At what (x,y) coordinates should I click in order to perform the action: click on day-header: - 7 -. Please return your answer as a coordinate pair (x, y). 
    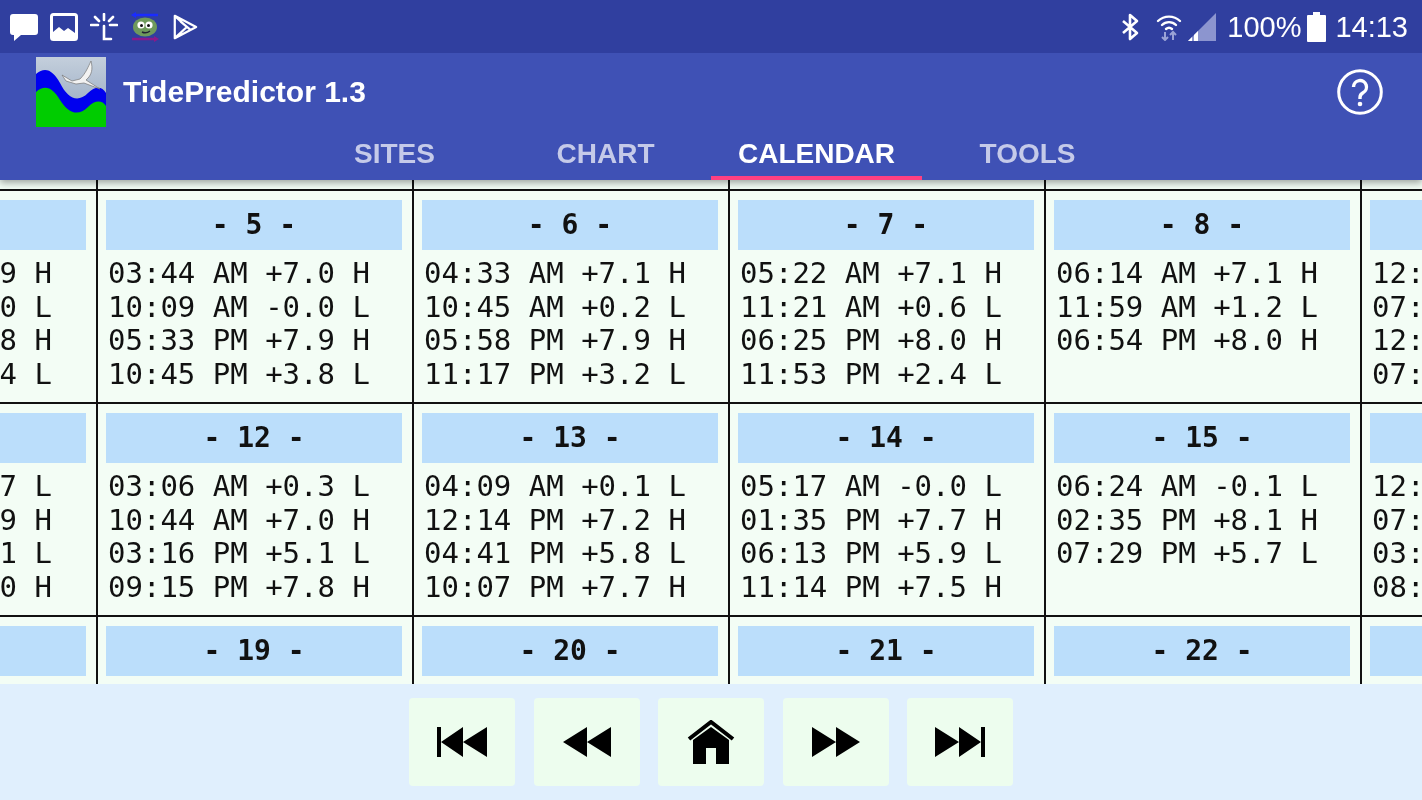
    Looking at the image, I should click on (886, 225).